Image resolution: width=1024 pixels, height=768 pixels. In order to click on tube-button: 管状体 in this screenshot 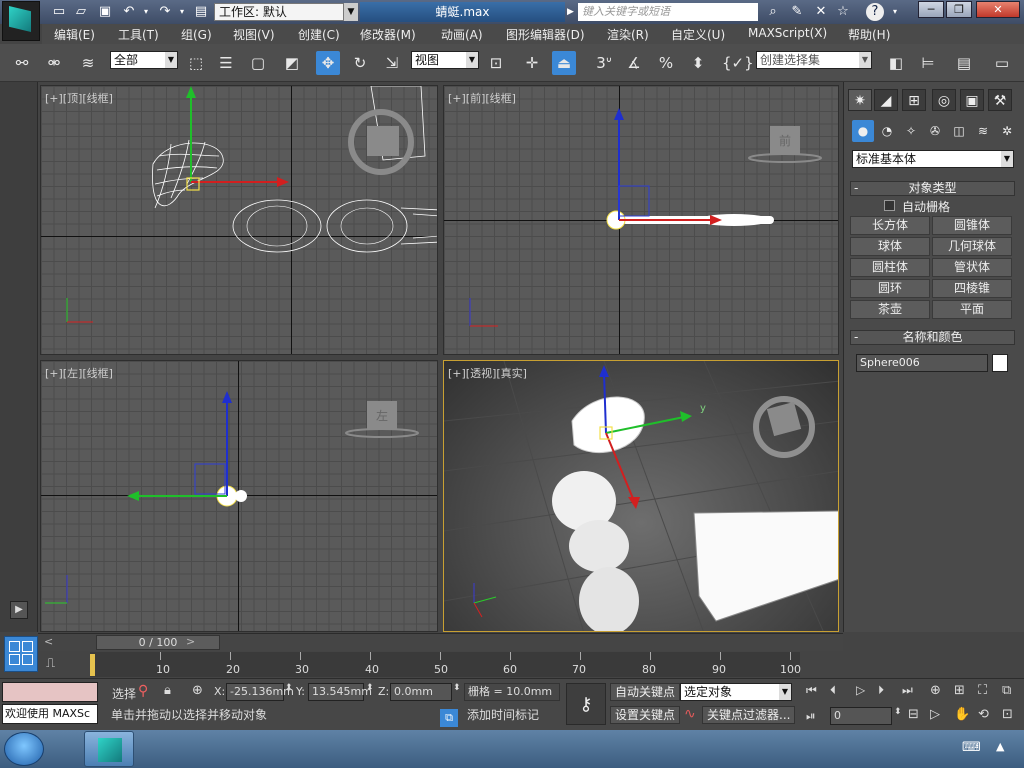, I will do `click(972, 267)`.